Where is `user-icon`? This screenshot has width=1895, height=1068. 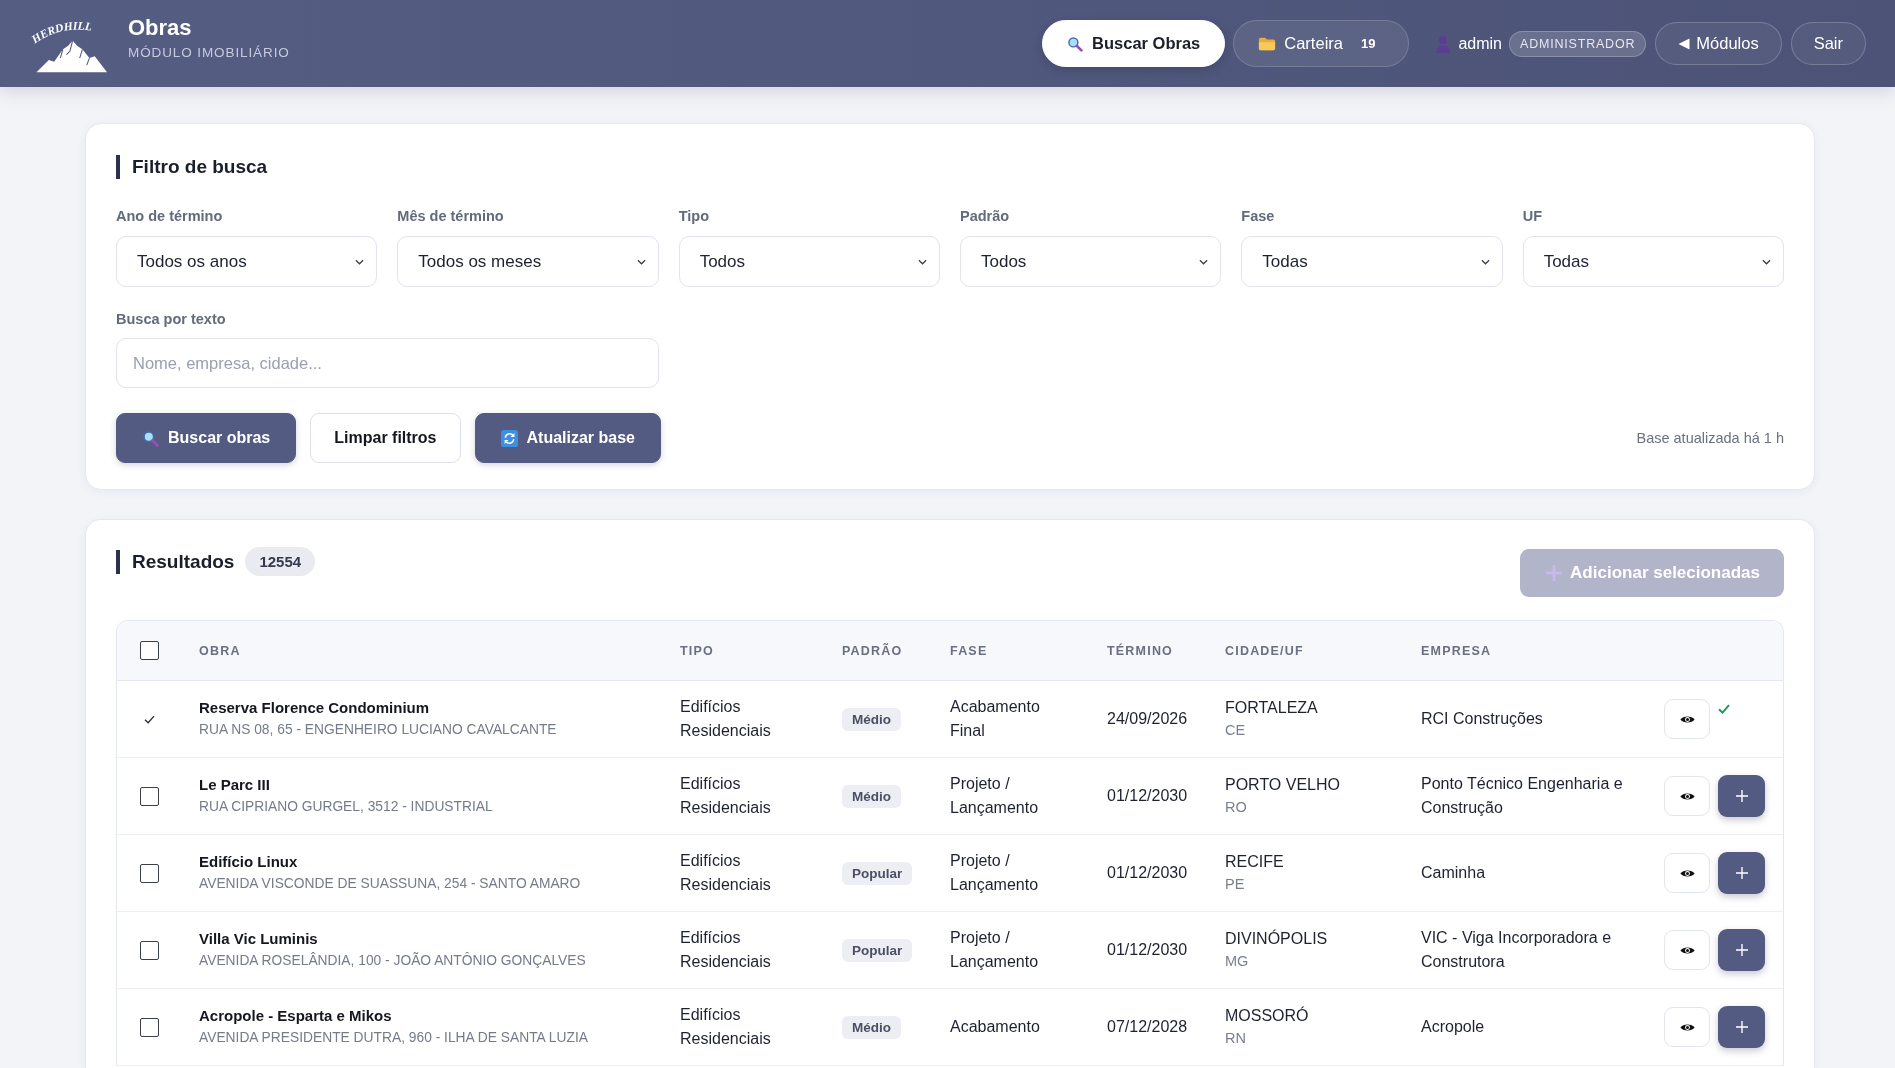 user-icon is located at coordinates (1443, 43).